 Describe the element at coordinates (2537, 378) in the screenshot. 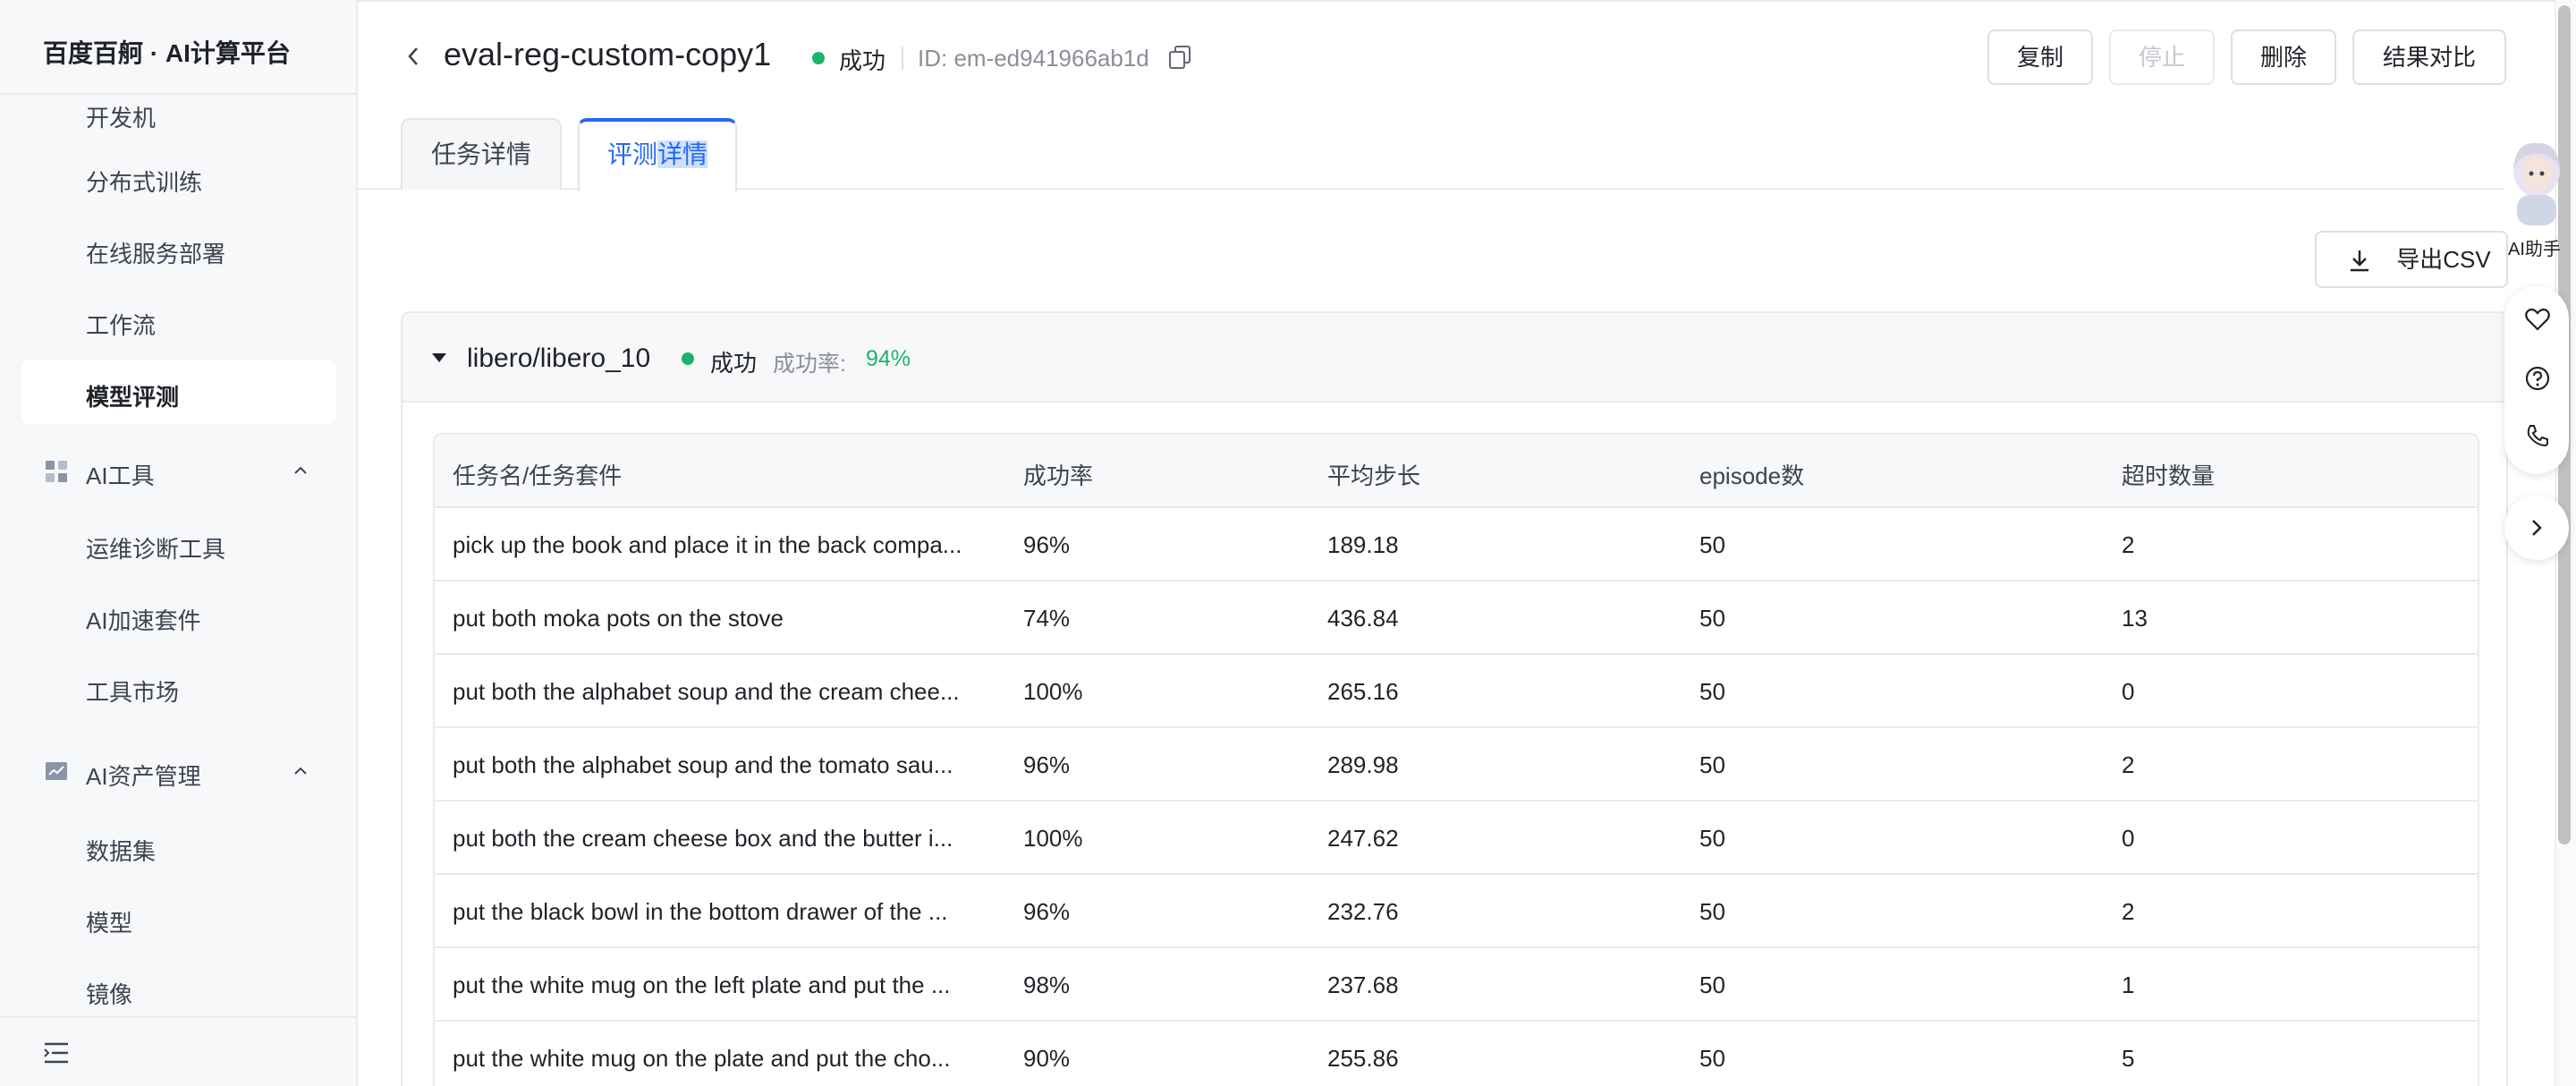

I see `help-icon` at that location.